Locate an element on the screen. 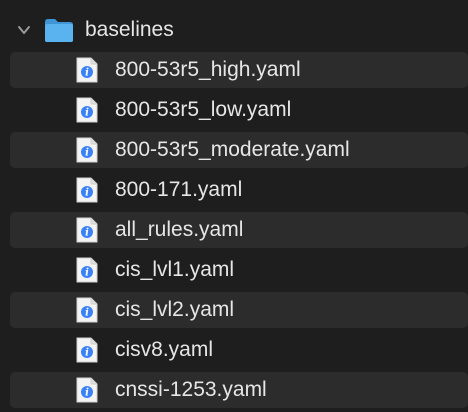  file-row: i 800-53r5_low.yaml is located at coordinates (239, 110).